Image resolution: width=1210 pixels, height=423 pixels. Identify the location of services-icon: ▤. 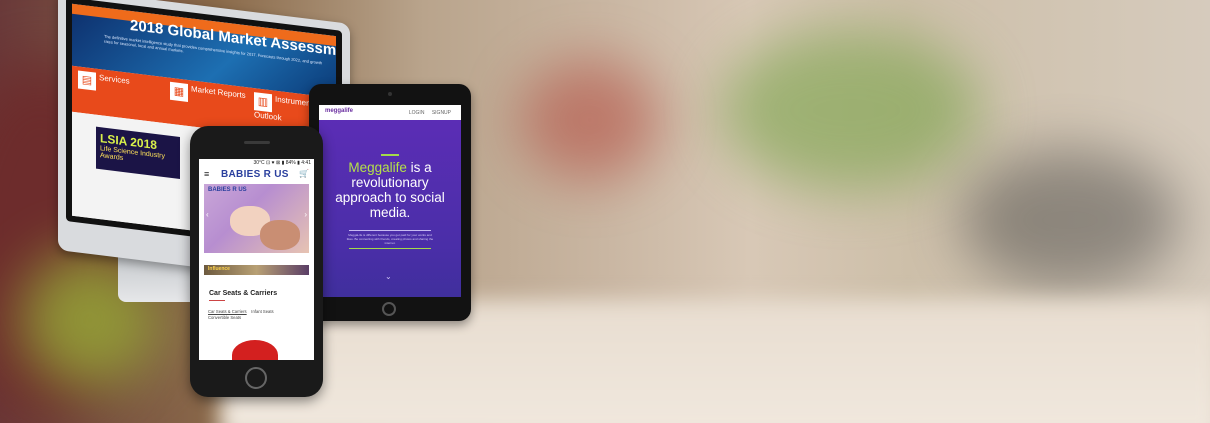
(87, 80).